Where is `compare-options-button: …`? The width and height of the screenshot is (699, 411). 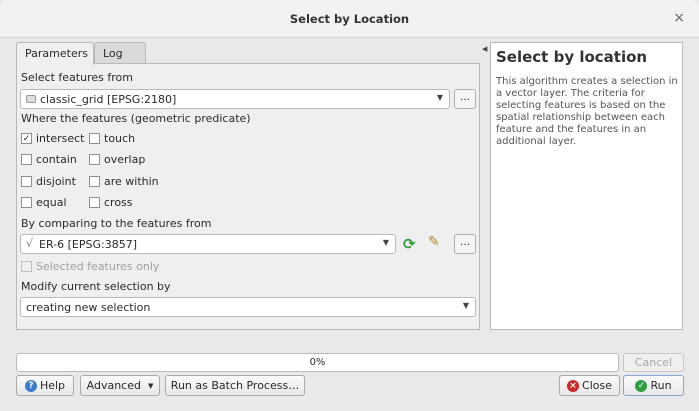 compare-options-button: … is located at coordinates (465, 244).